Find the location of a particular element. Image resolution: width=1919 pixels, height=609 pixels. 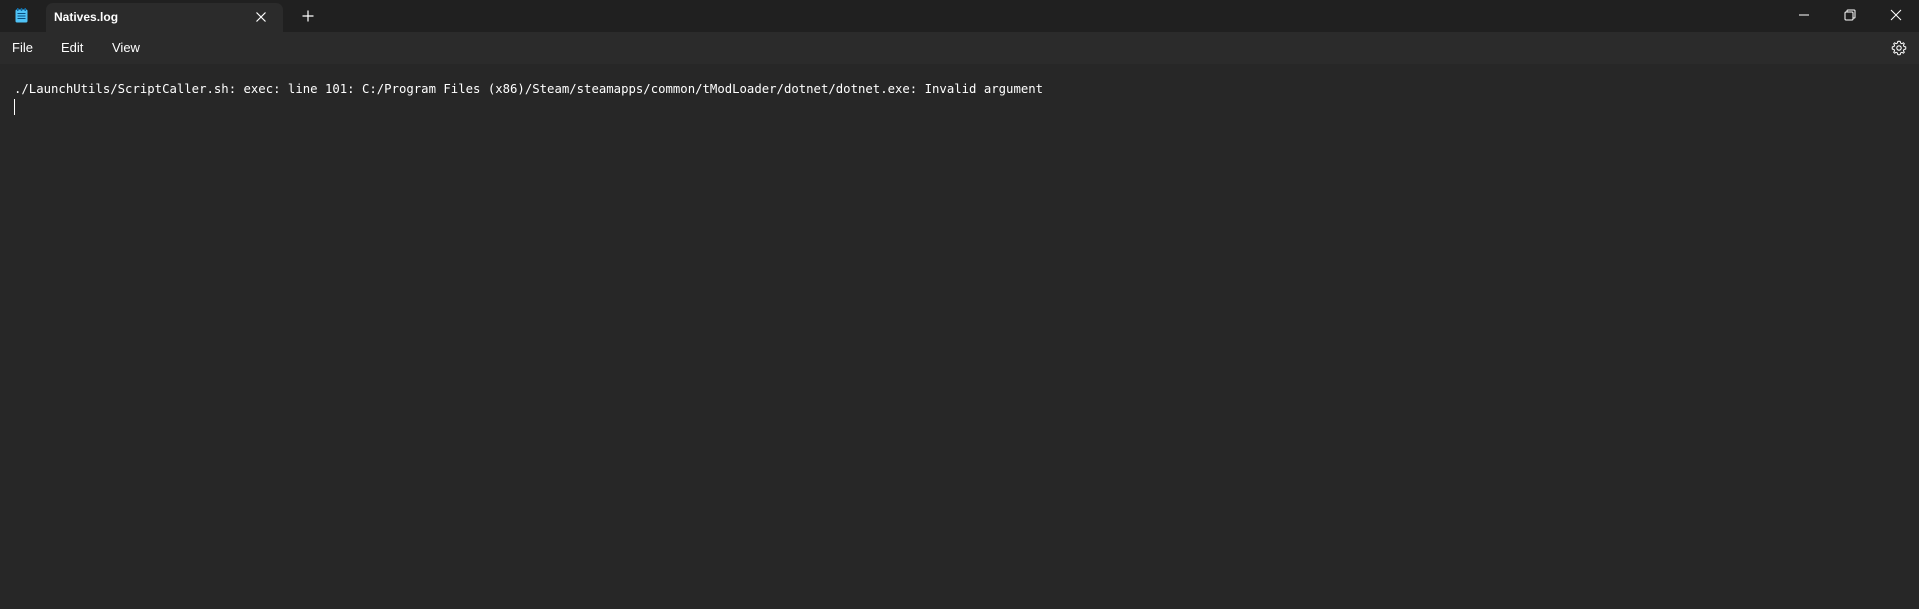

menu-view: View is located at coordinates (126, 47).